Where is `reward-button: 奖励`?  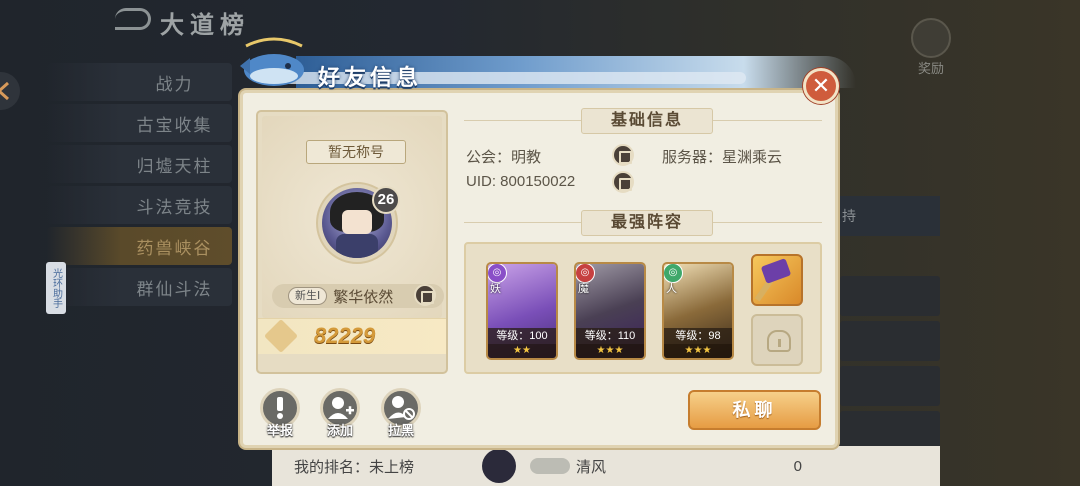
reward-button: 奖励 is located at coordinates (931, 47).